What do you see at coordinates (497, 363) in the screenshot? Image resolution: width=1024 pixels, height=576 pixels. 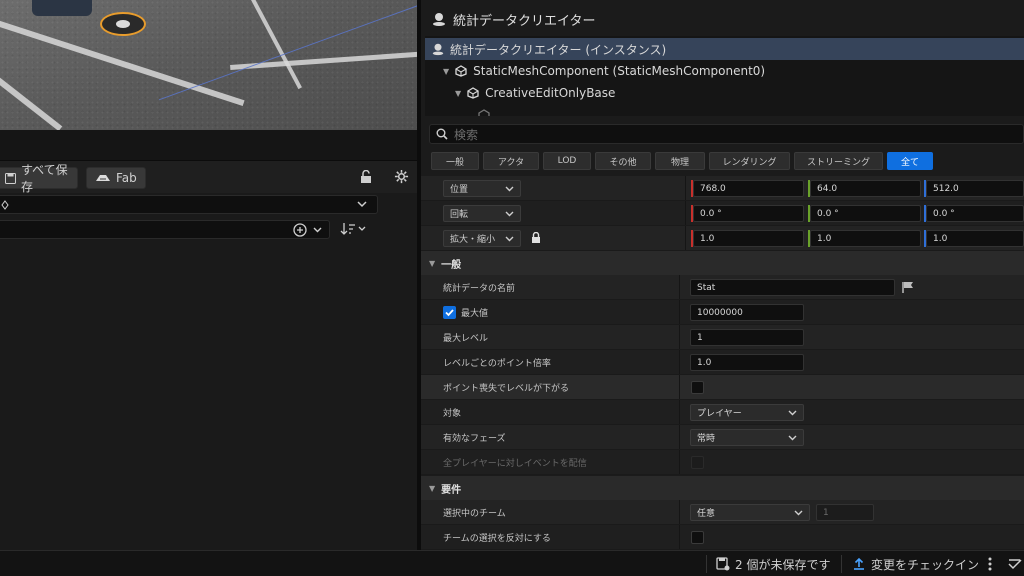 I see `points-per-level-label: レベルごとのポイント倍率` at bounding box center [497, 363].